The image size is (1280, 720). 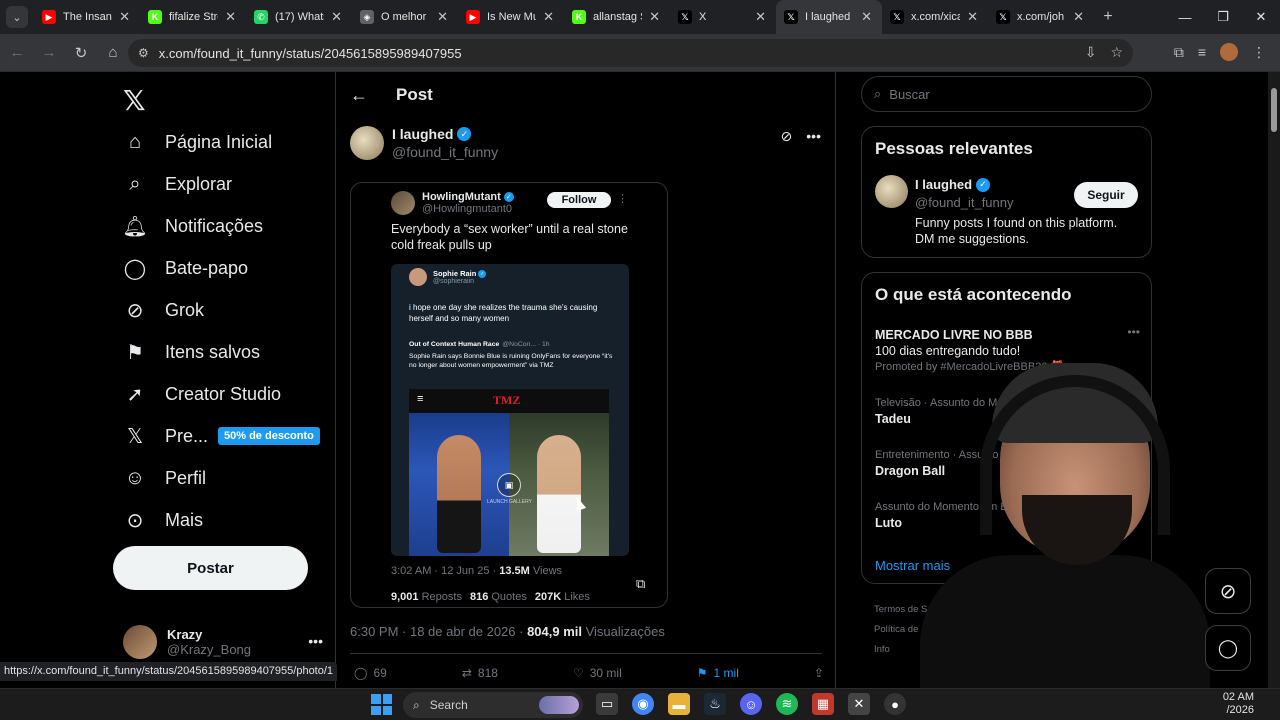 What do you see at coordinates (454, 344) in the screenshot?
I see `quote-name: Out of Context Human Race` at bounding box center [454, 344].